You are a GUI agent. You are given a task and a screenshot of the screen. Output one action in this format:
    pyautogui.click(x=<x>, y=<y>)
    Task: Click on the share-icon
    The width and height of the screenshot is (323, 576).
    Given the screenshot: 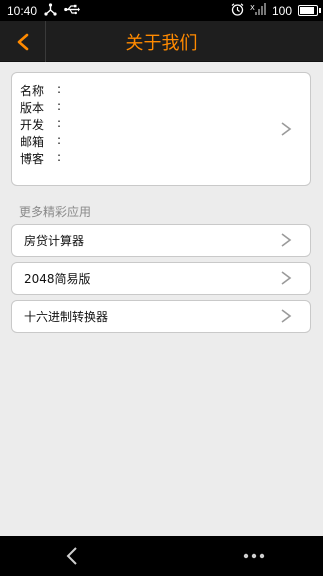 What is the action you would take?
    pyautogui.click(x=50, y=10)
    